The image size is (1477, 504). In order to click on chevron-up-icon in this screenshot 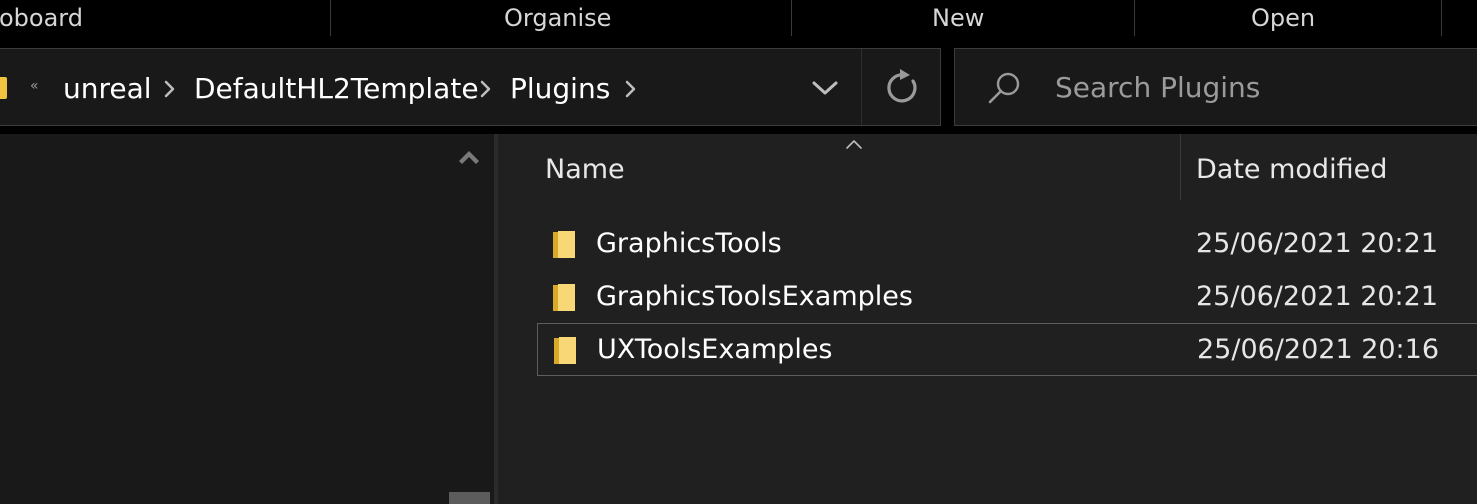, I will do `click(469, 156)`.